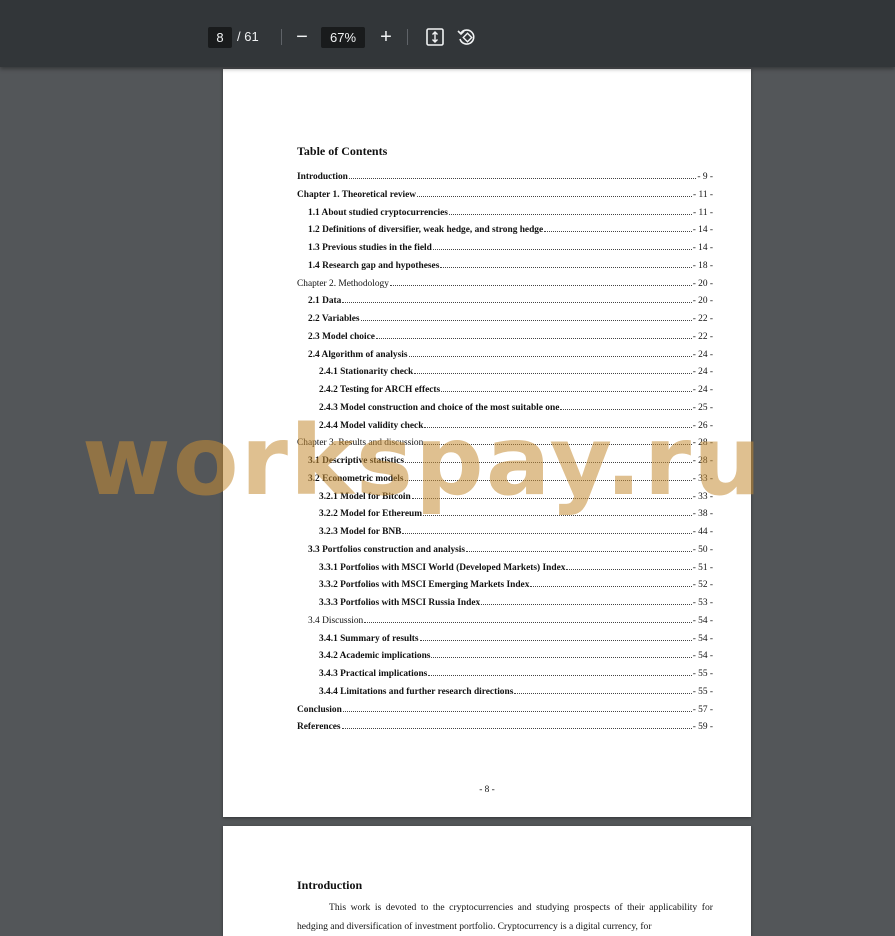 This screenshot has width=895, height=936. Describe the element at coordinates (505, 198) in the screenshot. I see `toc-entry: Chapter 1. Theoretical review - 11 -` at that location.